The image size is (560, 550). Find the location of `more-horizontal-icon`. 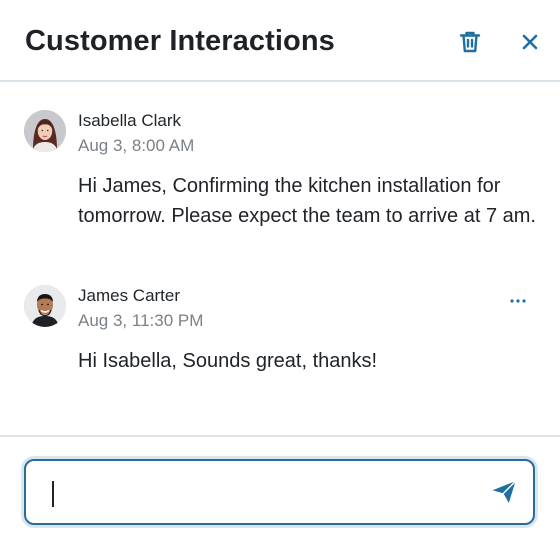

more-horizontal-icon is located at coordinates (518, 301).